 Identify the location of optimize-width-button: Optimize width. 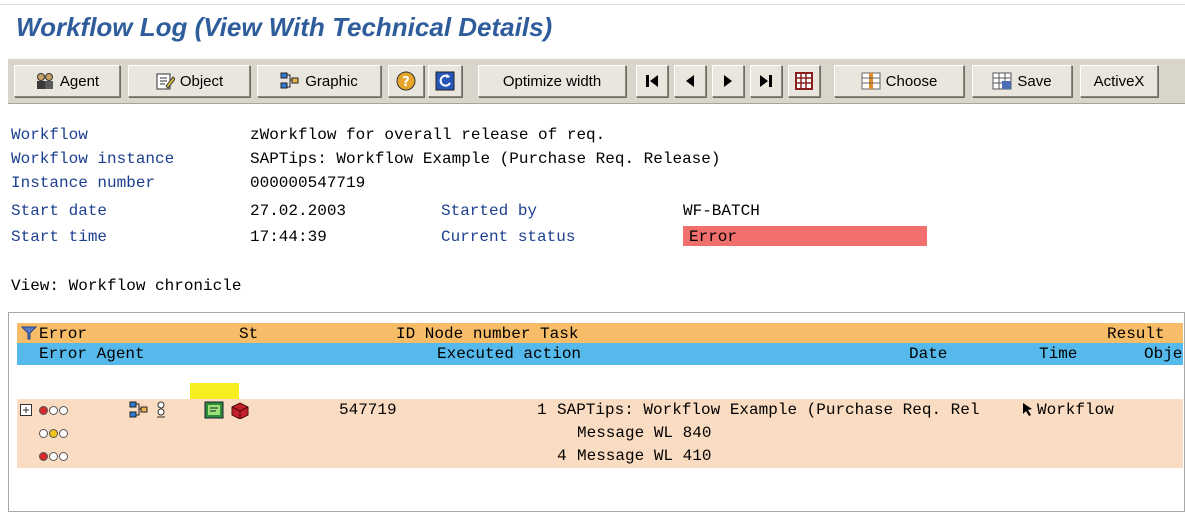
(552, 81).